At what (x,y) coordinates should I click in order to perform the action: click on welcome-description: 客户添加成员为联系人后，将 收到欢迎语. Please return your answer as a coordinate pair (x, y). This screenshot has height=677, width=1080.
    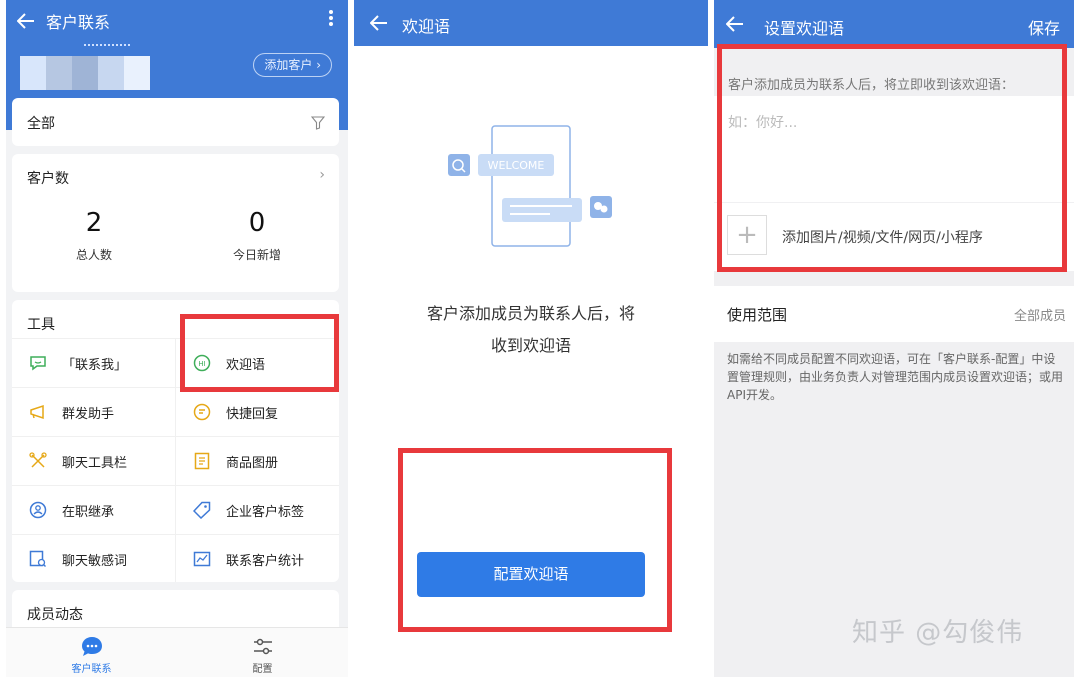
    Looking at the image, I should click on (531, 330).